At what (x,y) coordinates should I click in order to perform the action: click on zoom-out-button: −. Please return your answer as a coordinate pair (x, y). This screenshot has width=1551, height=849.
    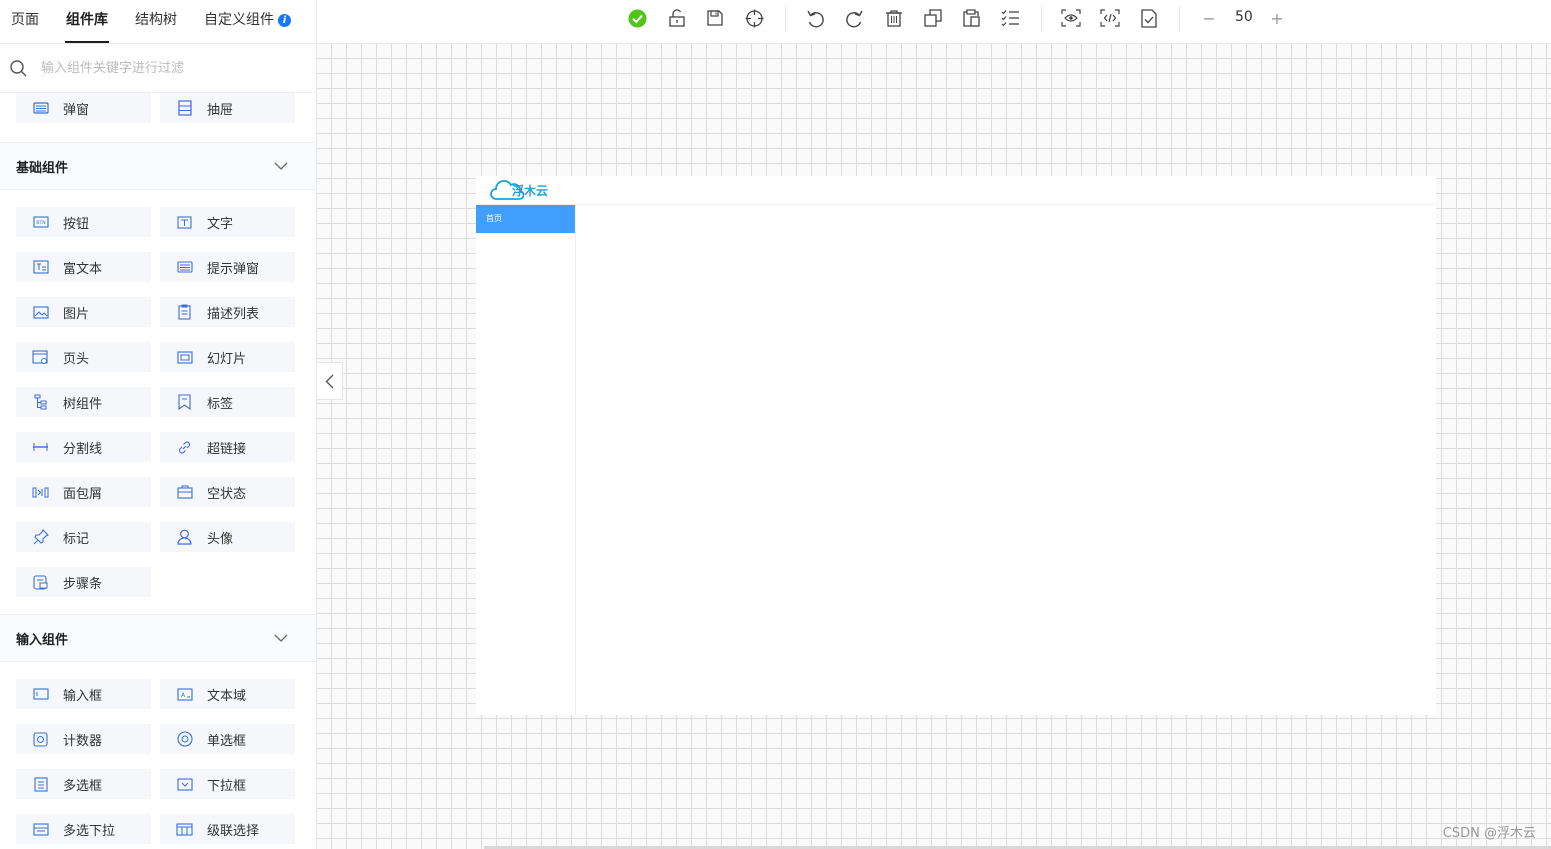
    Looking at the image, I should click on (1209, 18).